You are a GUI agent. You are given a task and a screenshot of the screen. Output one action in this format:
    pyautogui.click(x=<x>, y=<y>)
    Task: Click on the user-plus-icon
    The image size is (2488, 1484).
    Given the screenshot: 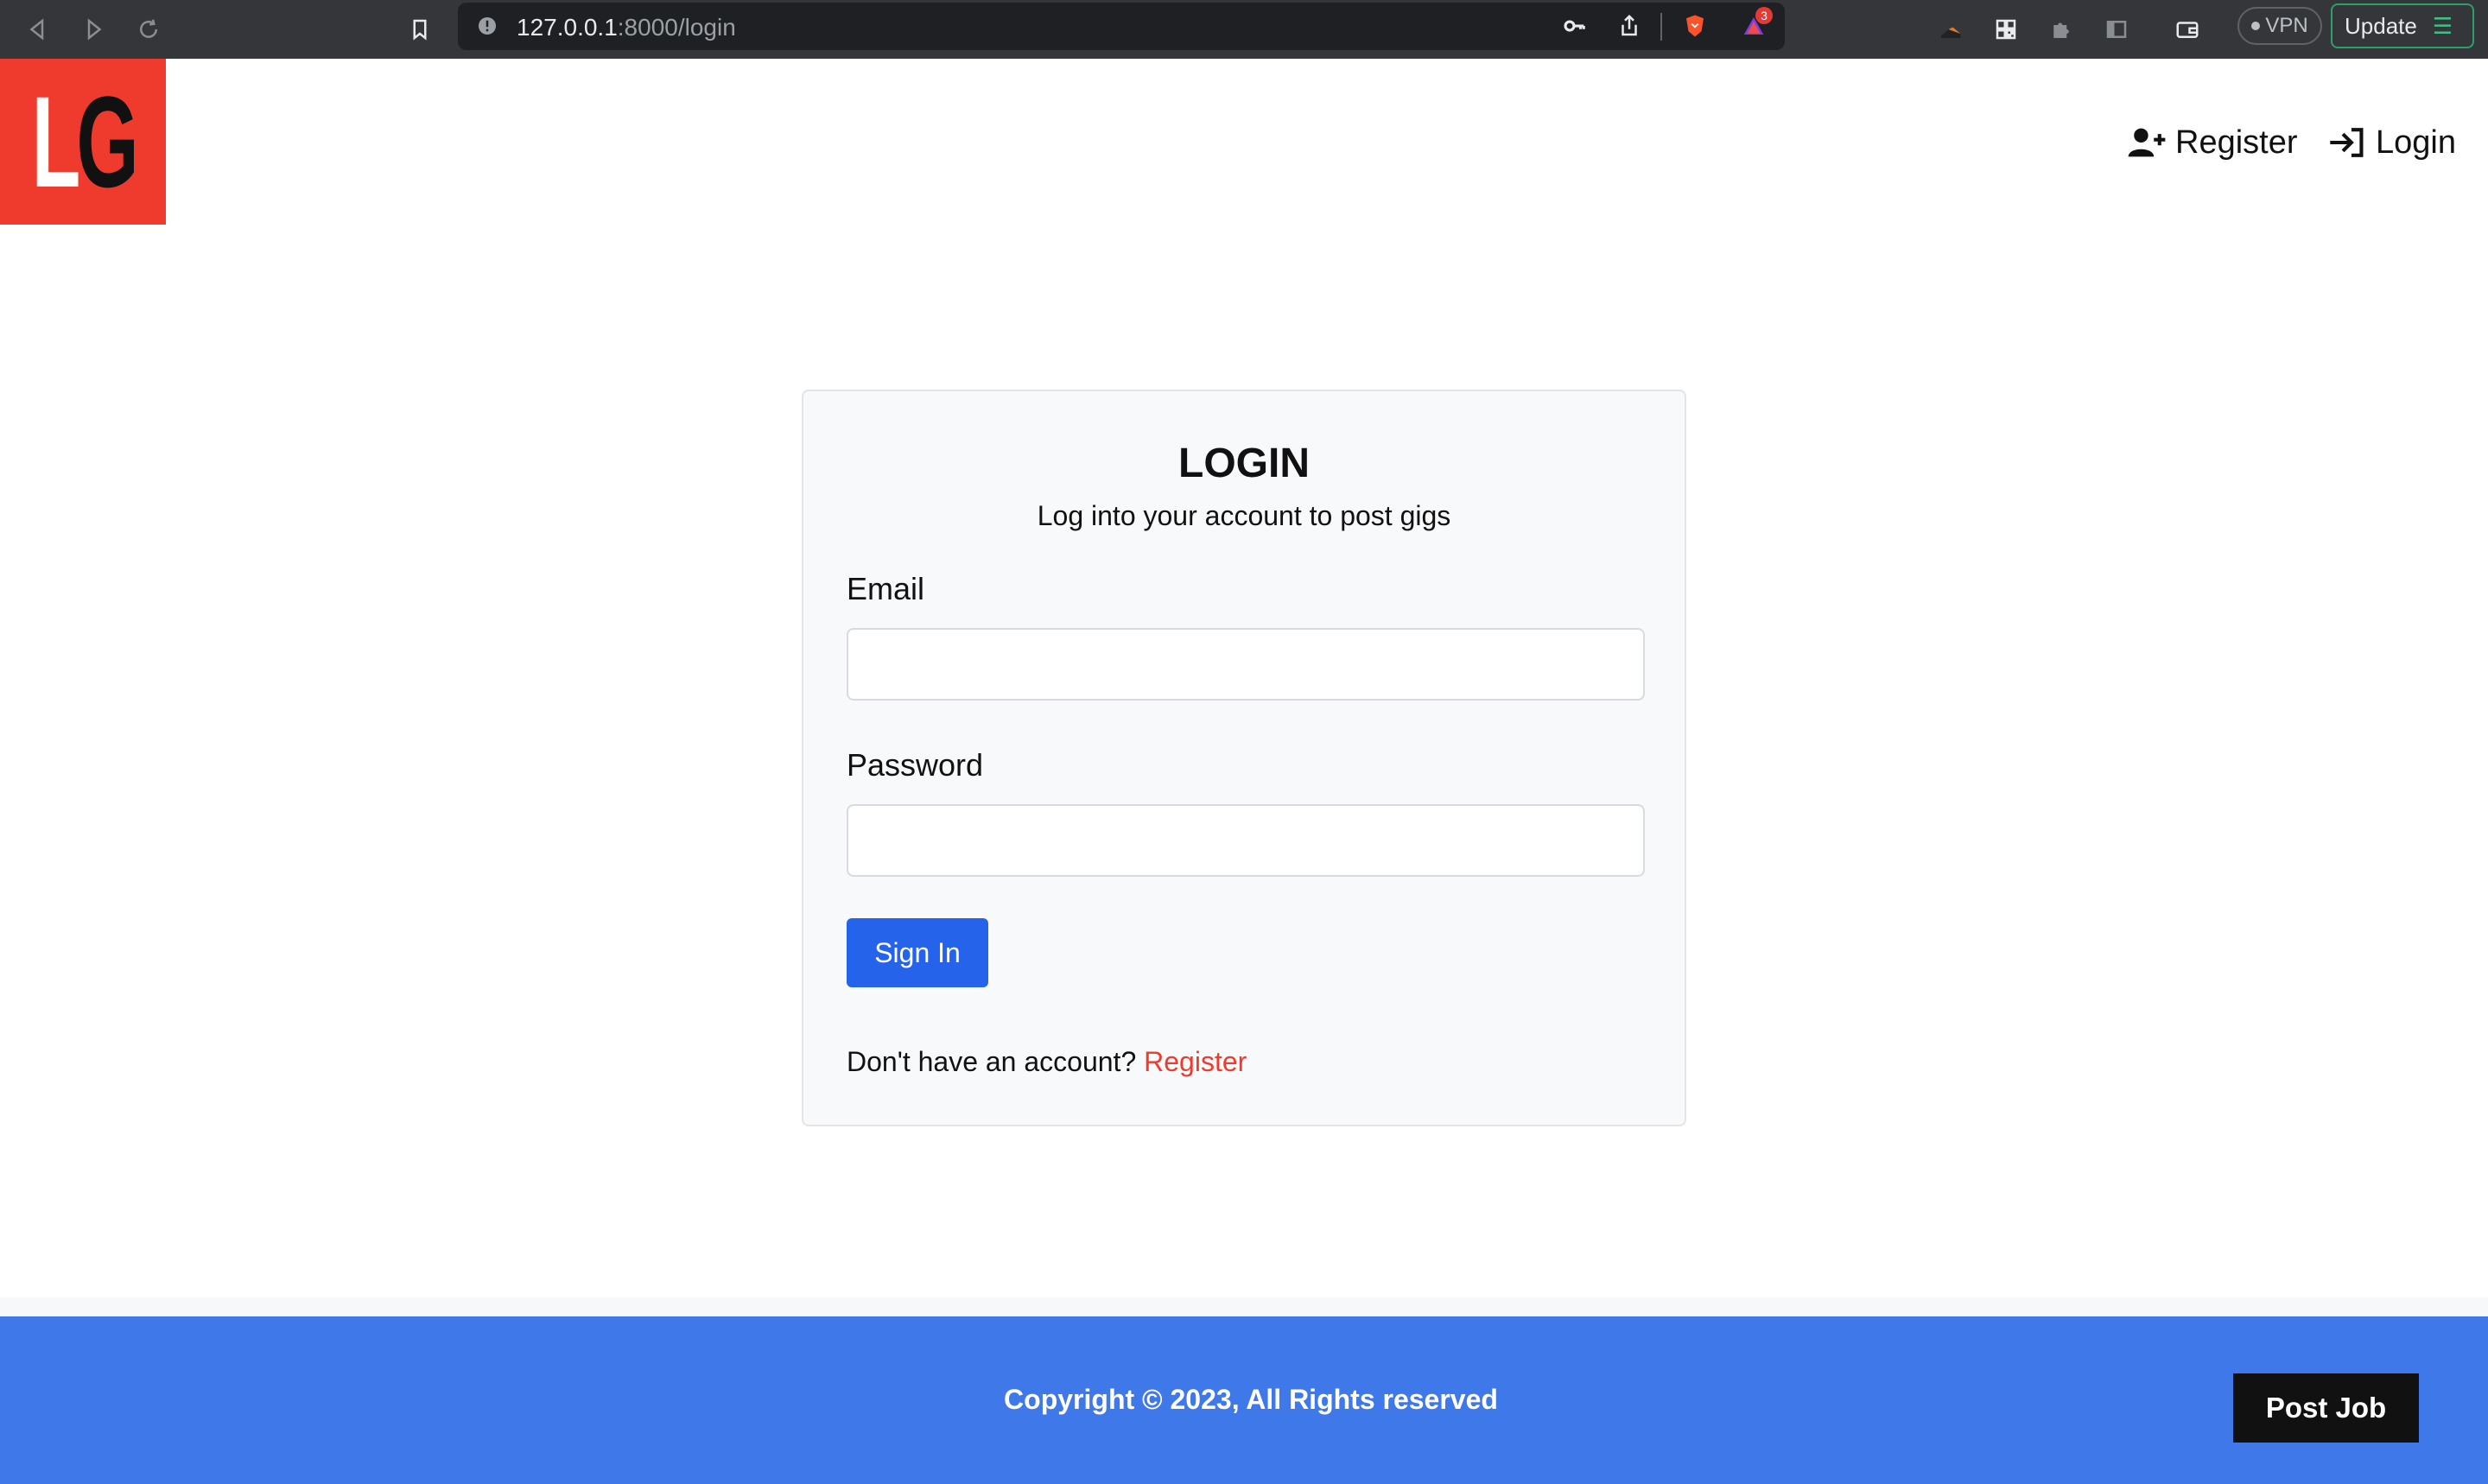 What is the action you would take?
    pyautogui.click(x=2147, y=142)
    